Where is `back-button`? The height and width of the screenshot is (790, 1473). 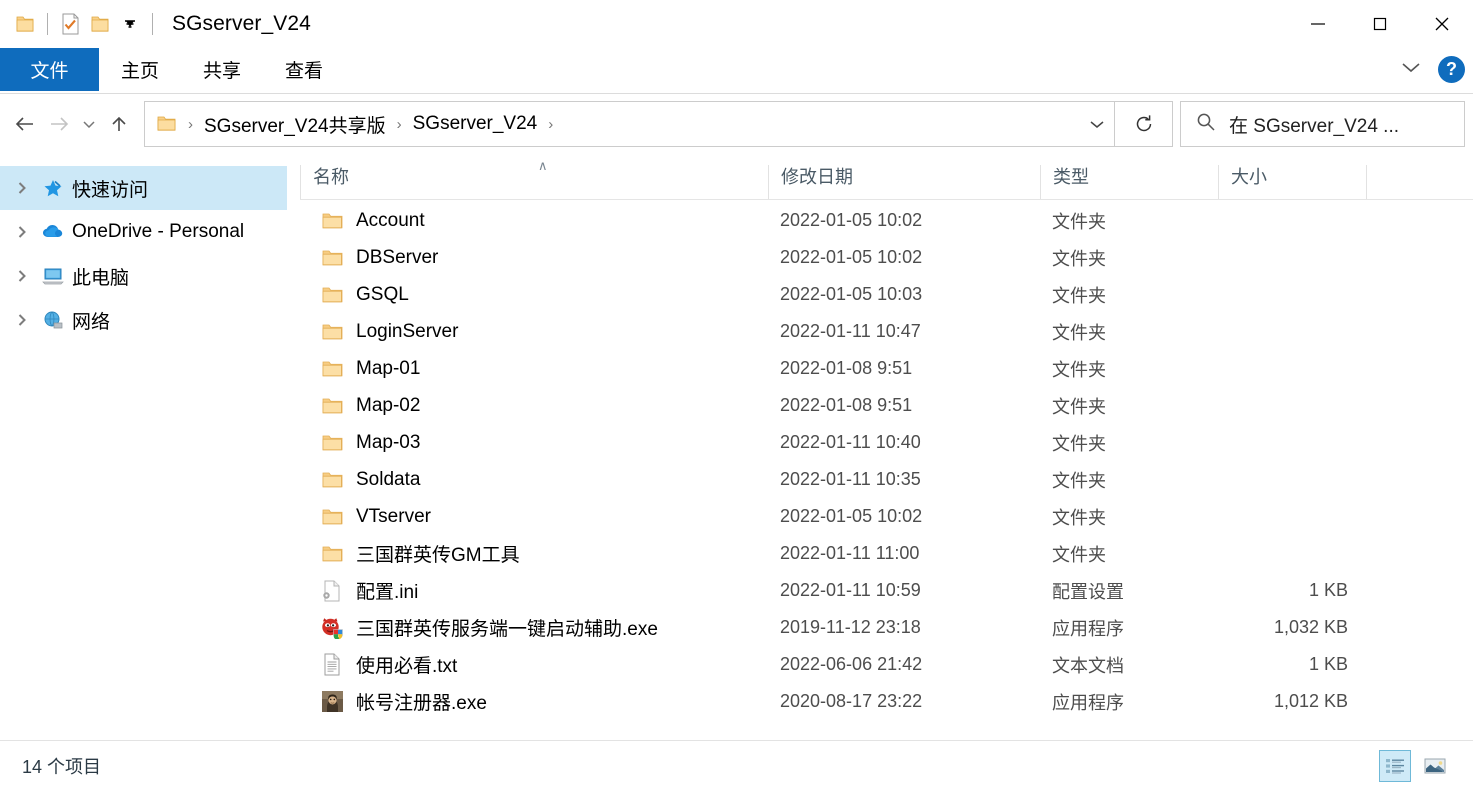
back-button is located at coordinates (25, 124).